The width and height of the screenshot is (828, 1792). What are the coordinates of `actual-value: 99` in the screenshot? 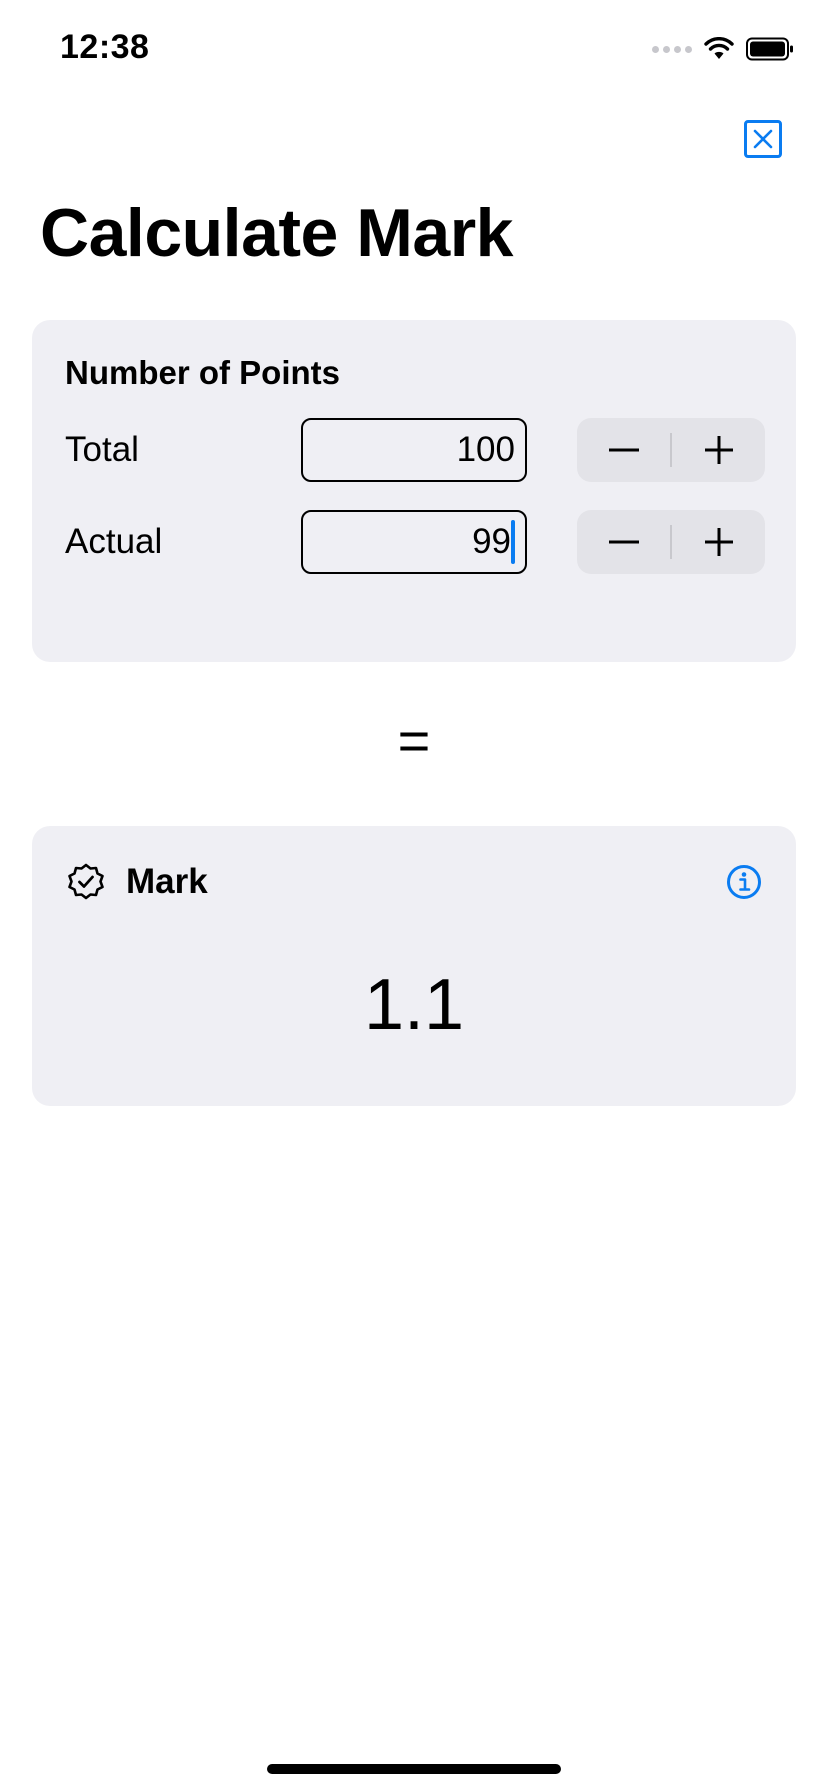 It's located at (491, 541).